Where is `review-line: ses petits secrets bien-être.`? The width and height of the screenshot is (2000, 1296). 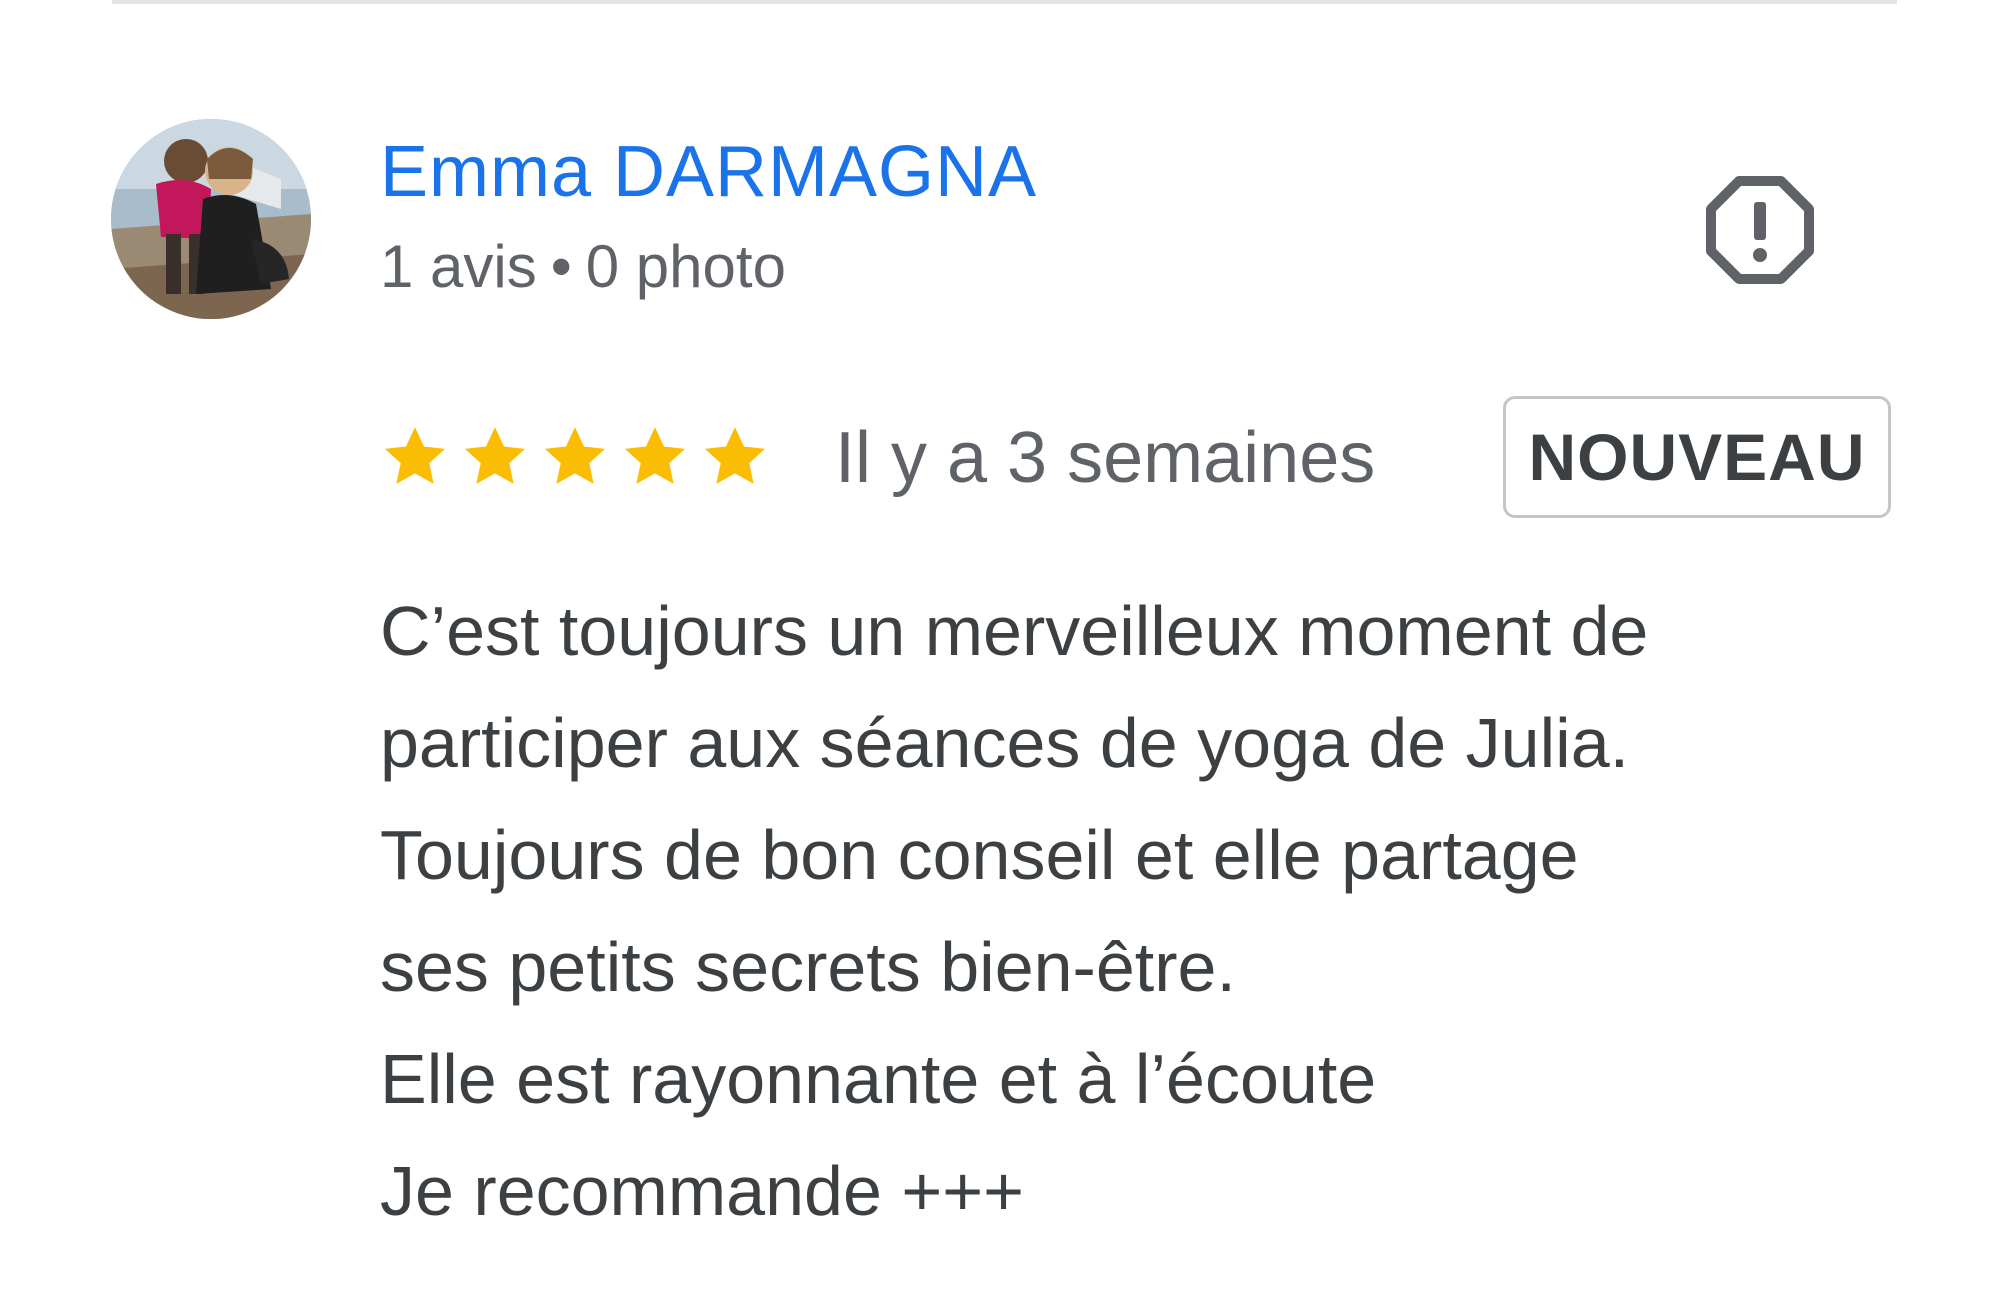
review-line: ses petits secrets bien-être. is located at coordinates (808, 967).